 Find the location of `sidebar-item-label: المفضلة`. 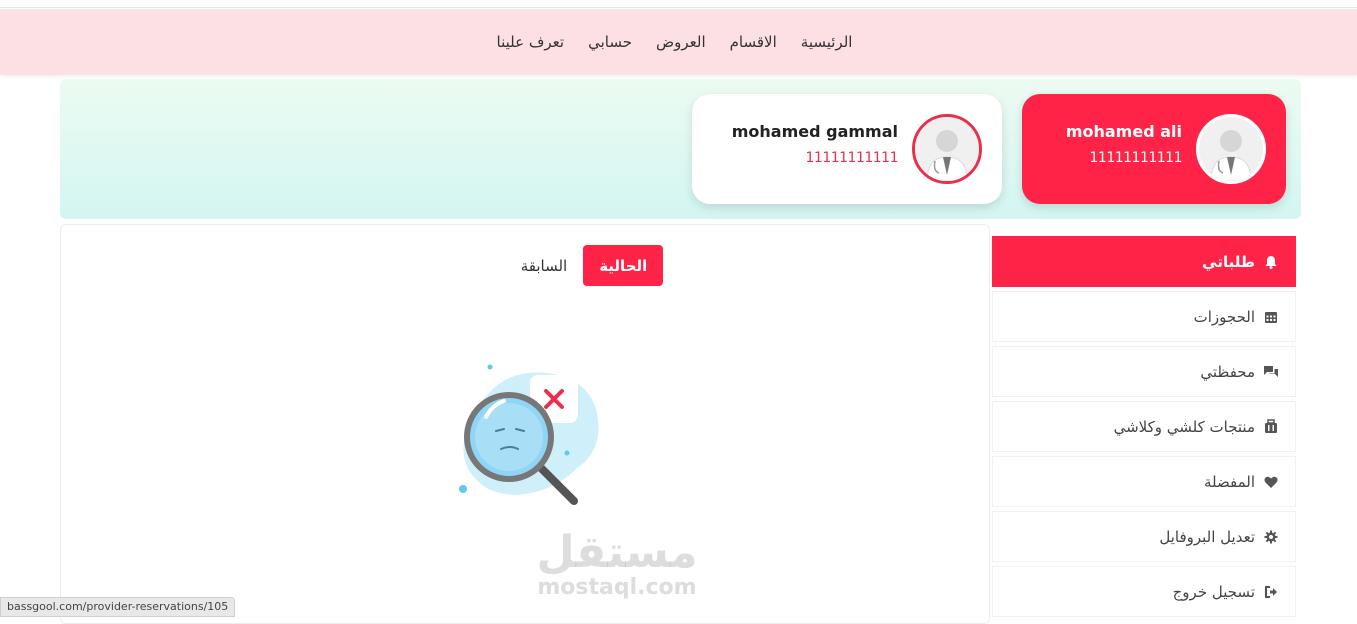

sidebar-item-label: المفضلة is located at coordinates (1229, 481).